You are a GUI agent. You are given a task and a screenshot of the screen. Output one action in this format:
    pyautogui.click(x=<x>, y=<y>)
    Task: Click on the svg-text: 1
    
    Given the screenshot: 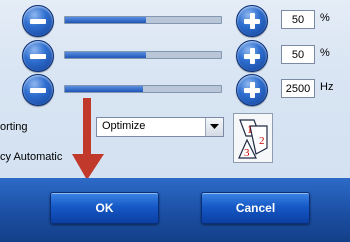 What is the action you would take?
    pyautogui.click(x=250, y=130)
    